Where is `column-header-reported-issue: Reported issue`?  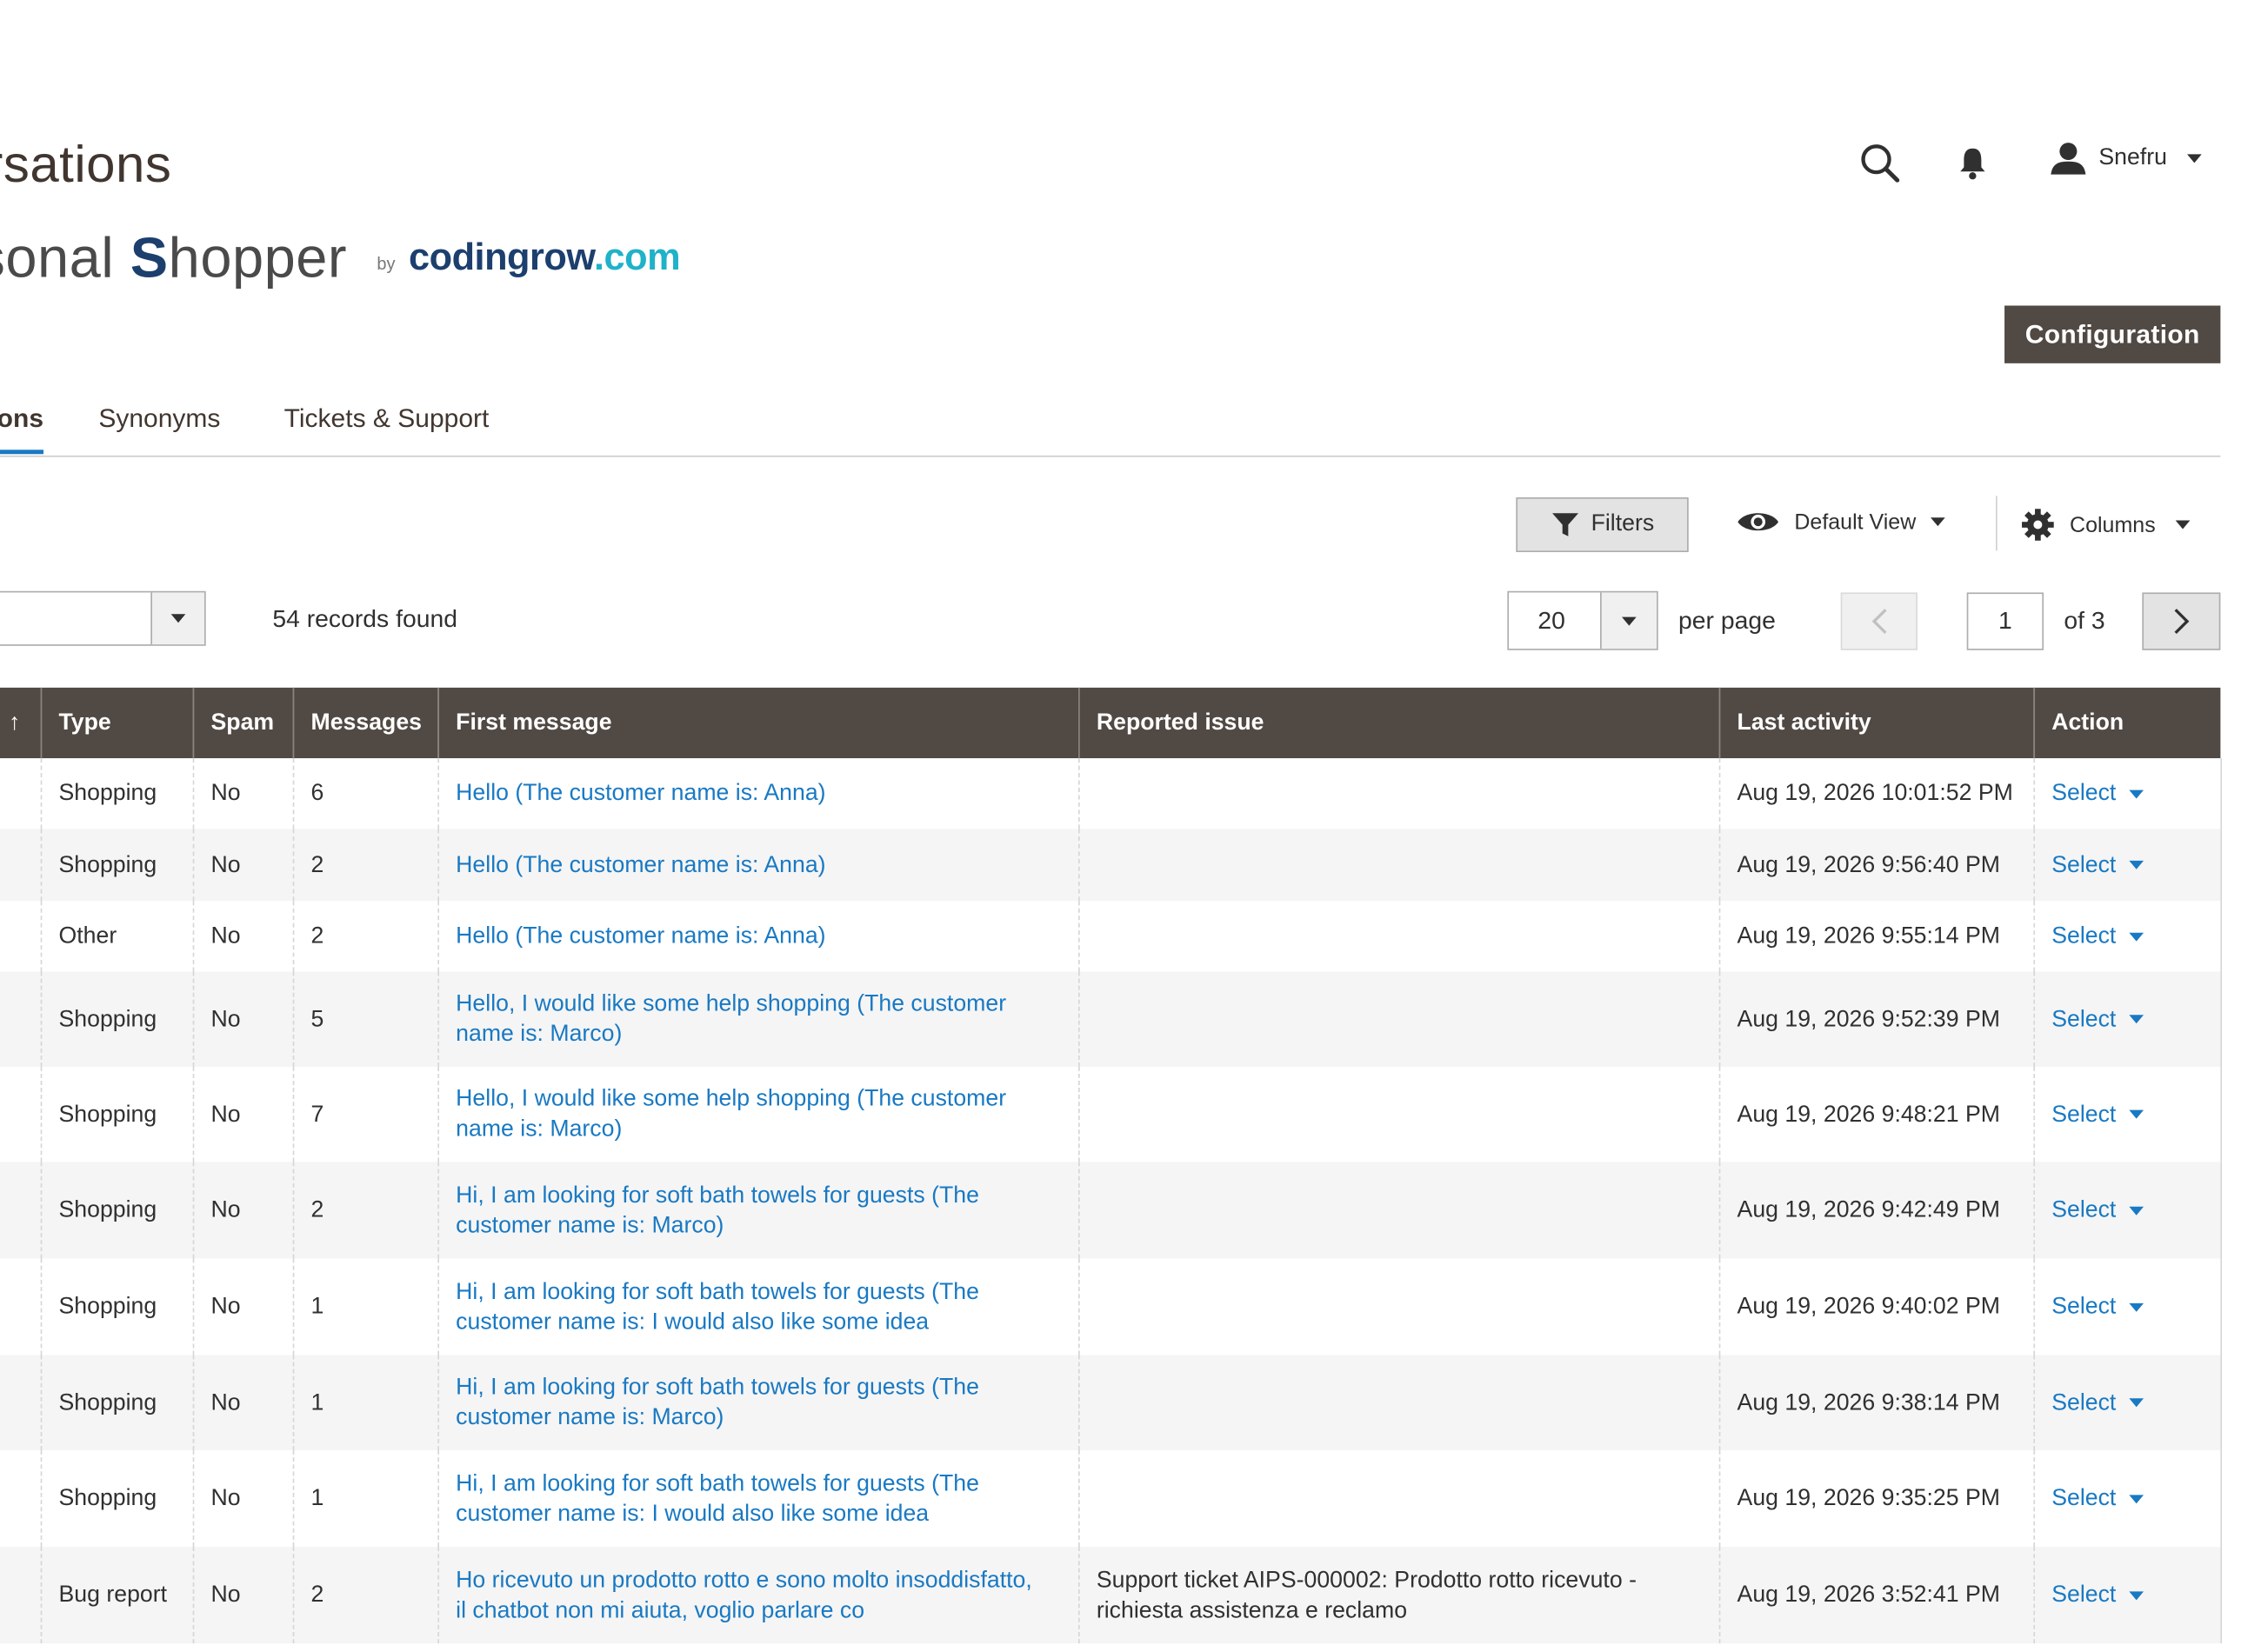 column-header-reported-issue: Reported issue is located at coordinates (1398, 723).